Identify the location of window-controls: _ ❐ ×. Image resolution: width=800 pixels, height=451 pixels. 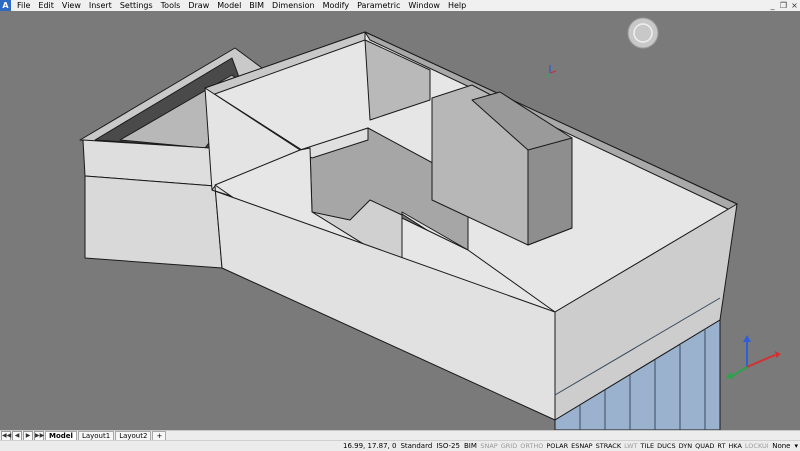
(783, 5).